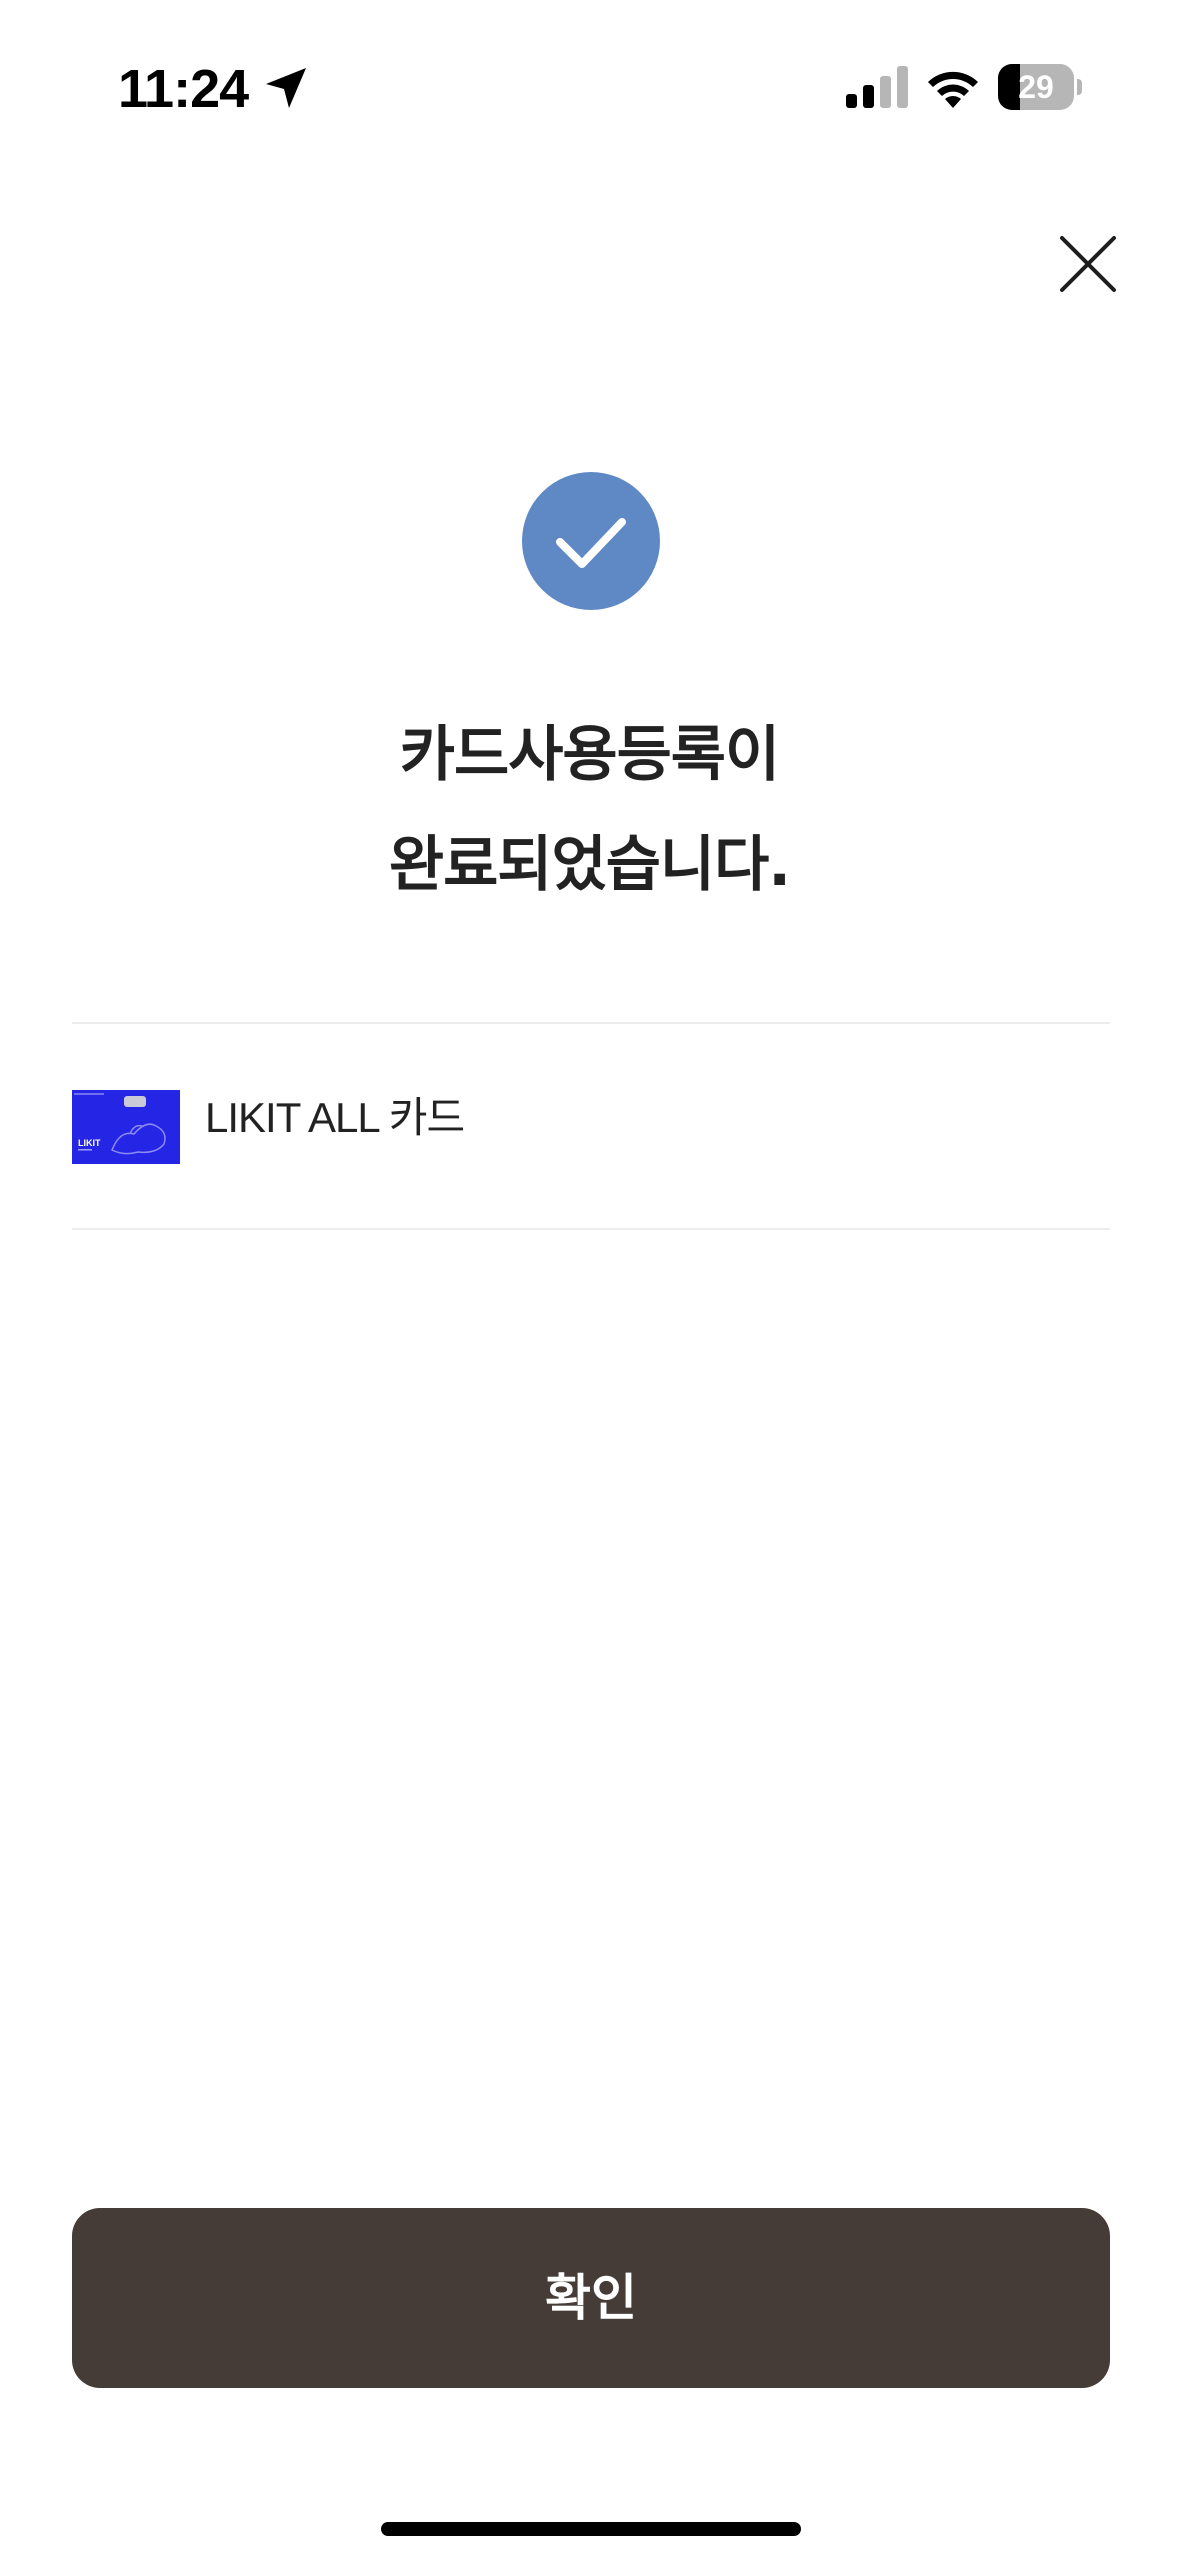 This screenshot has height=2556, width=1179. Describe the element at coordinates (335, 1117) in the screenshot. I see `card-name: LIKIT ALL 카드` at that location.